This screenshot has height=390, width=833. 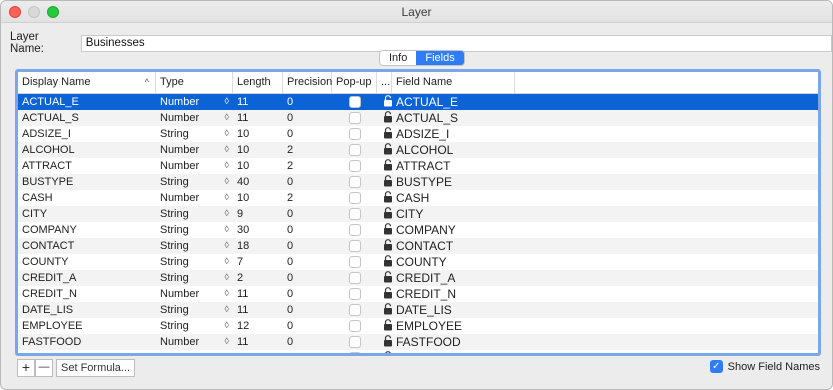 What do you see at coordinates (87, 342) in the screenshot?
I see `display-name-cell: FASTFOOD` at bounding box center [87, 342].